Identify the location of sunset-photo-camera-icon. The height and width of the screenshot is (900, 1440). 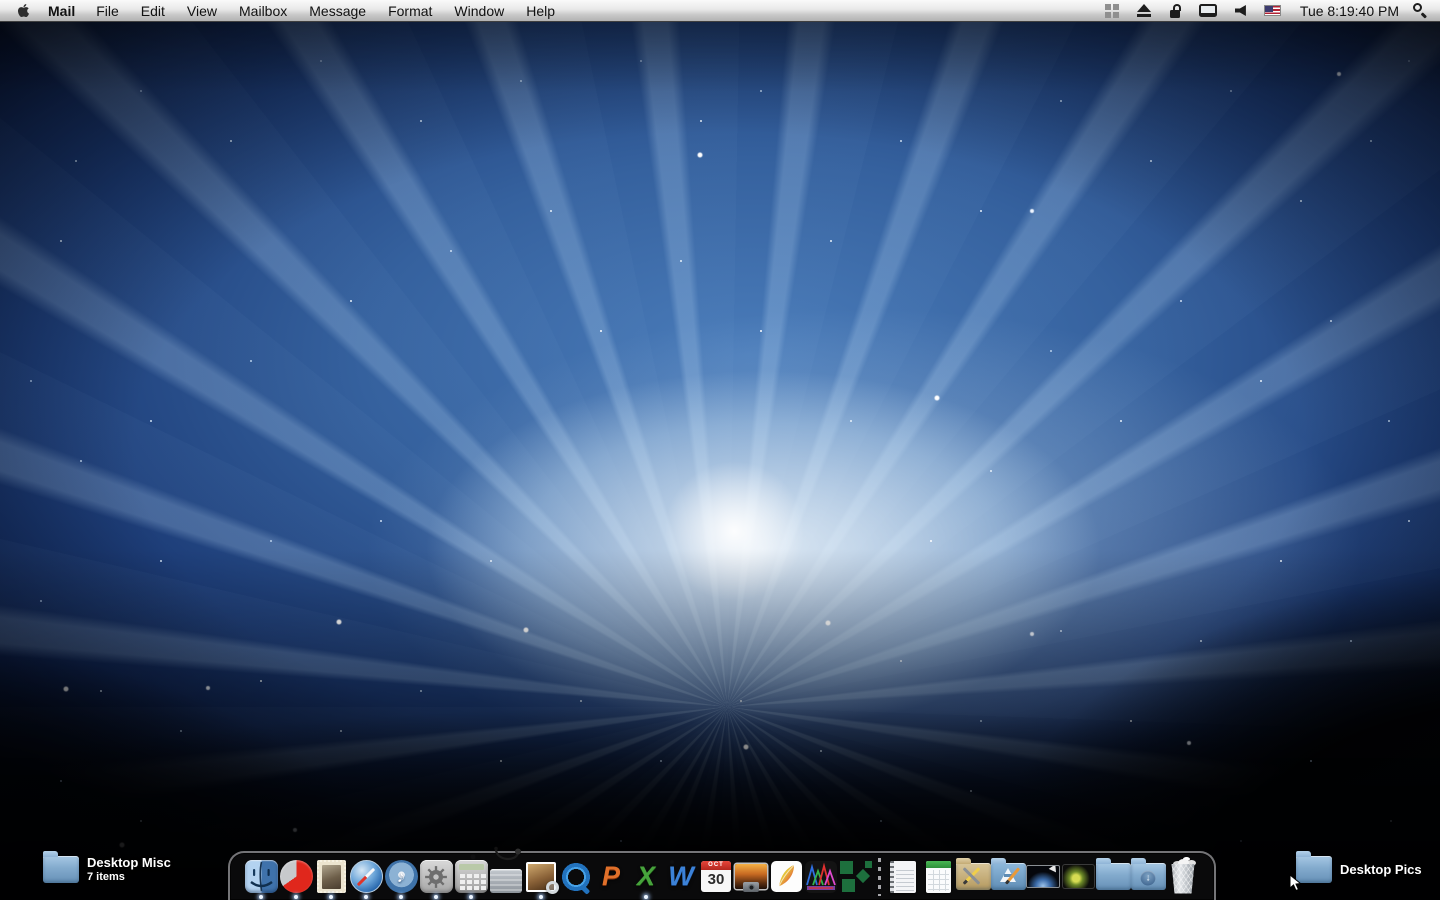
(751, 878).